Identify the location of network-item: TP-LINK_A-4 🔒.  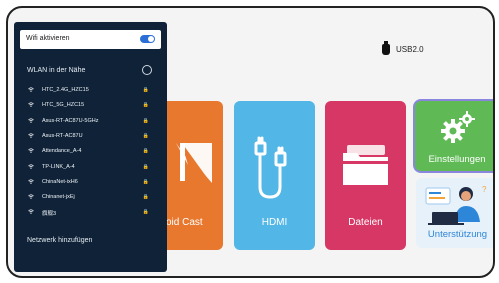
(92, 167).